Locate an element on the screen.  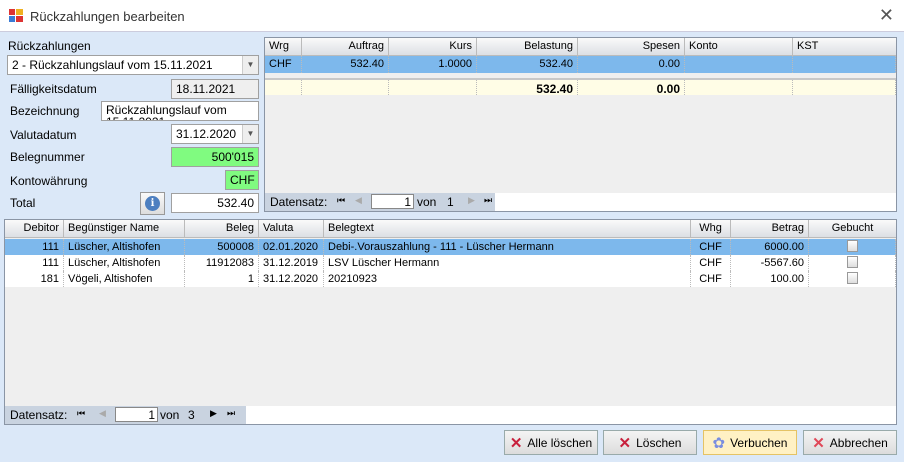
rueckzahlungen-select: 2 - Rückzahlungslauf vom 15.11.2021 ▼ is located at coordinates (133, 65).